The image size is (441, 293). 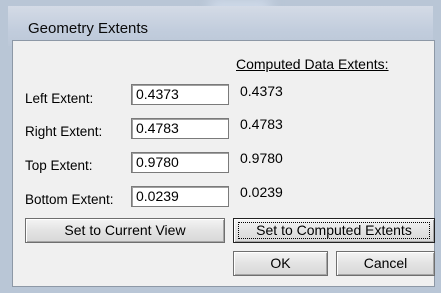 I want to click on left-extent-input: 0.4373, so click(x=180, y=94).